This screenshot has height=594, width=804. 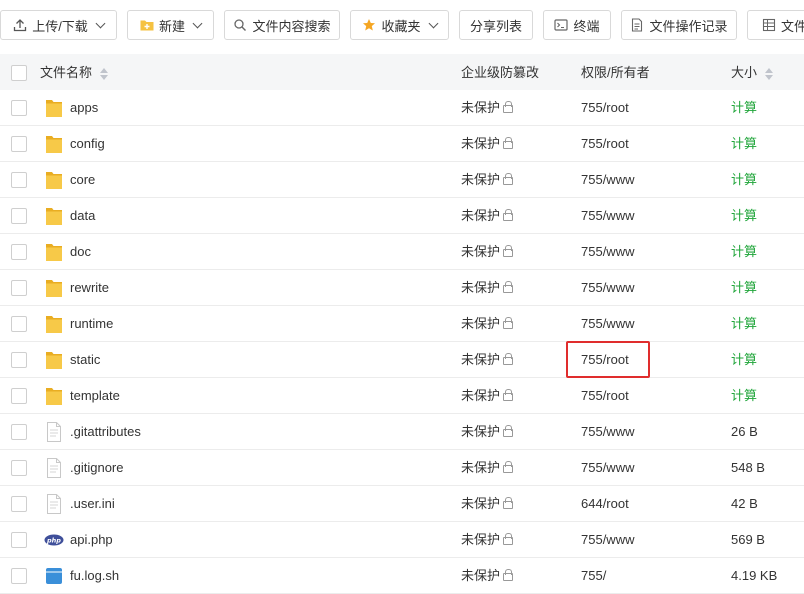 I want to click on table-row: static 未保护 755/root 计算, so click(x=402, y=360).